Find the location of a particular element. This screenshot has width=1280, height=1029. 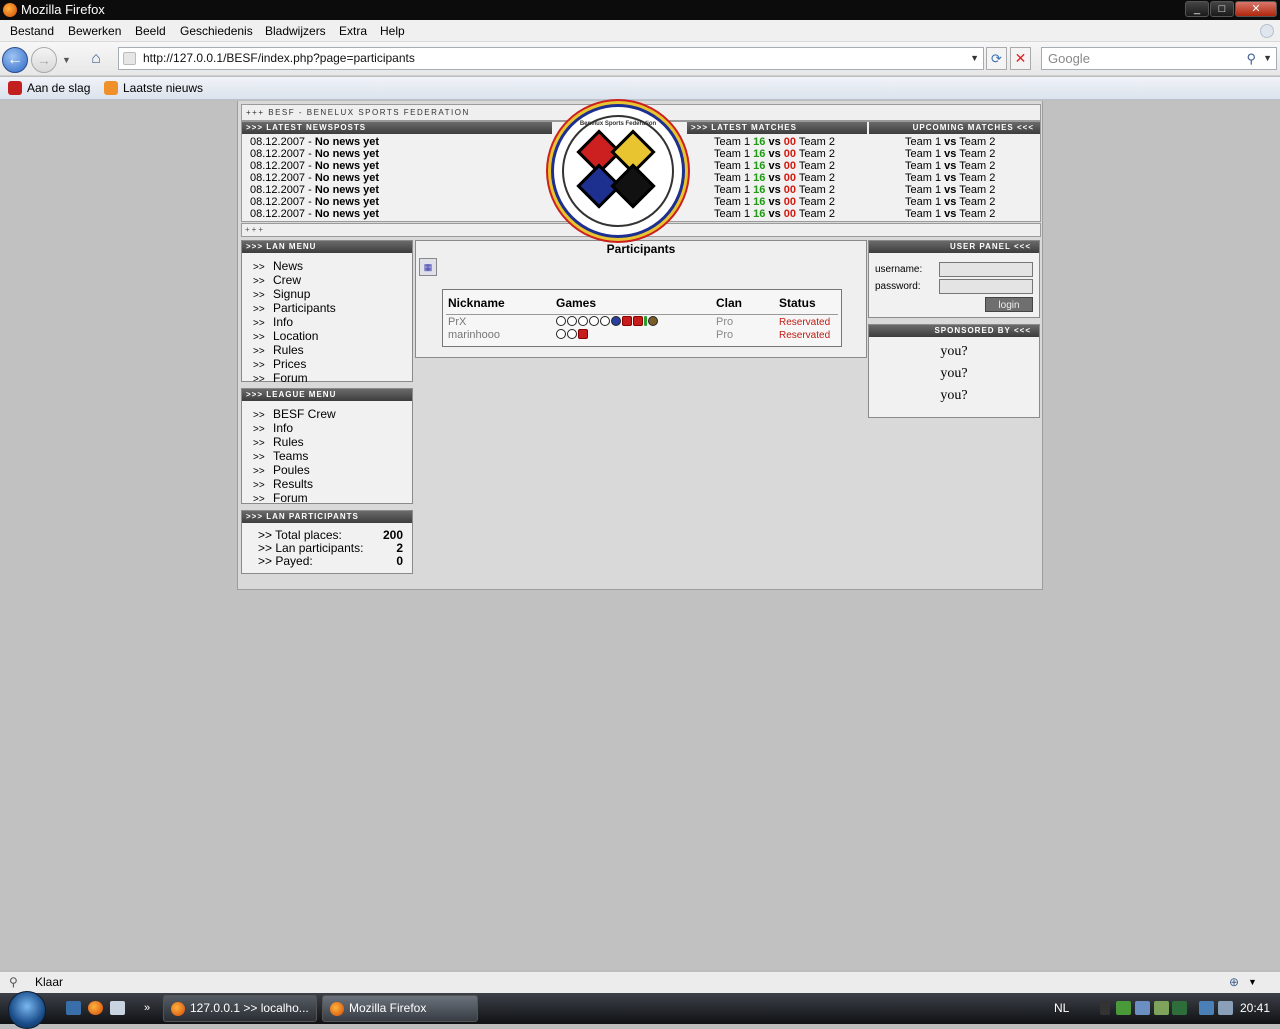

bookmark-laatste-nieuws: Laatste nieuws is located at coordinates (153, 88).